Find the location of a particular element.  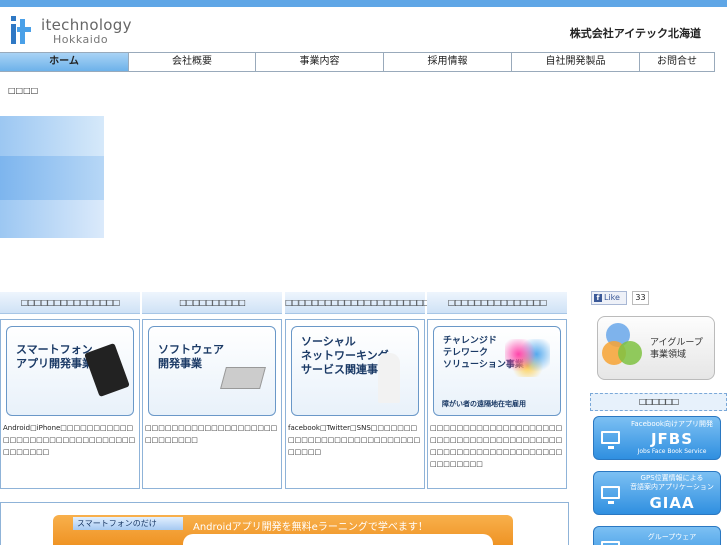

banner-subtitle: GPS位置情報による 音語案内アプリケーション is located at coordinates (672, 482).